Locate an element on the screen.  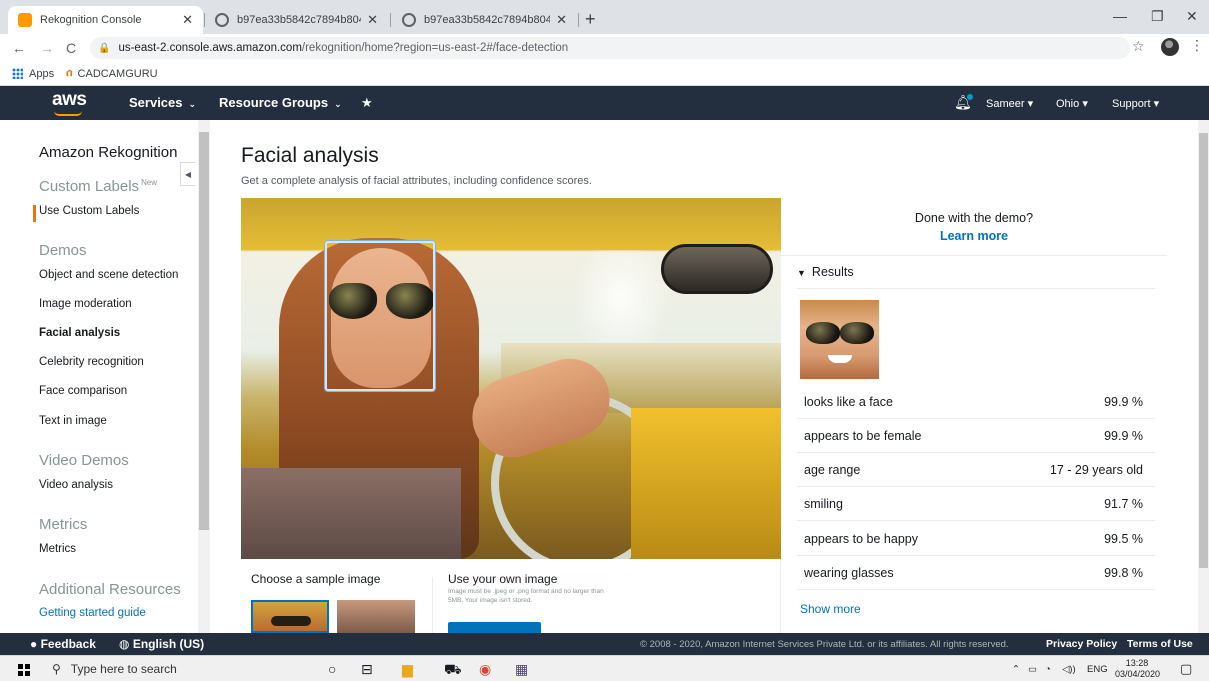
search-placeholder: Type here to search is located at coordinates (123, 669).